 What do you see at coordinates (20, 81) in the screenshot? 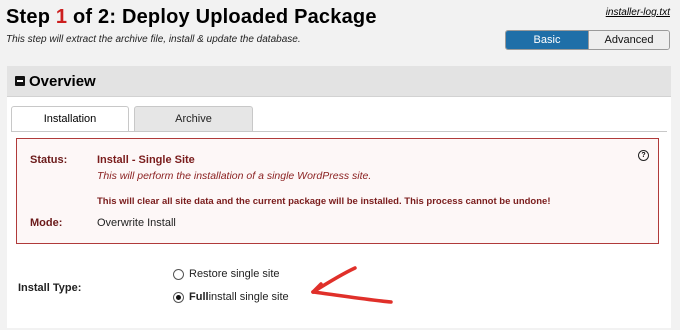
I see `minus-square-icon` at bounding box center [20, 81].